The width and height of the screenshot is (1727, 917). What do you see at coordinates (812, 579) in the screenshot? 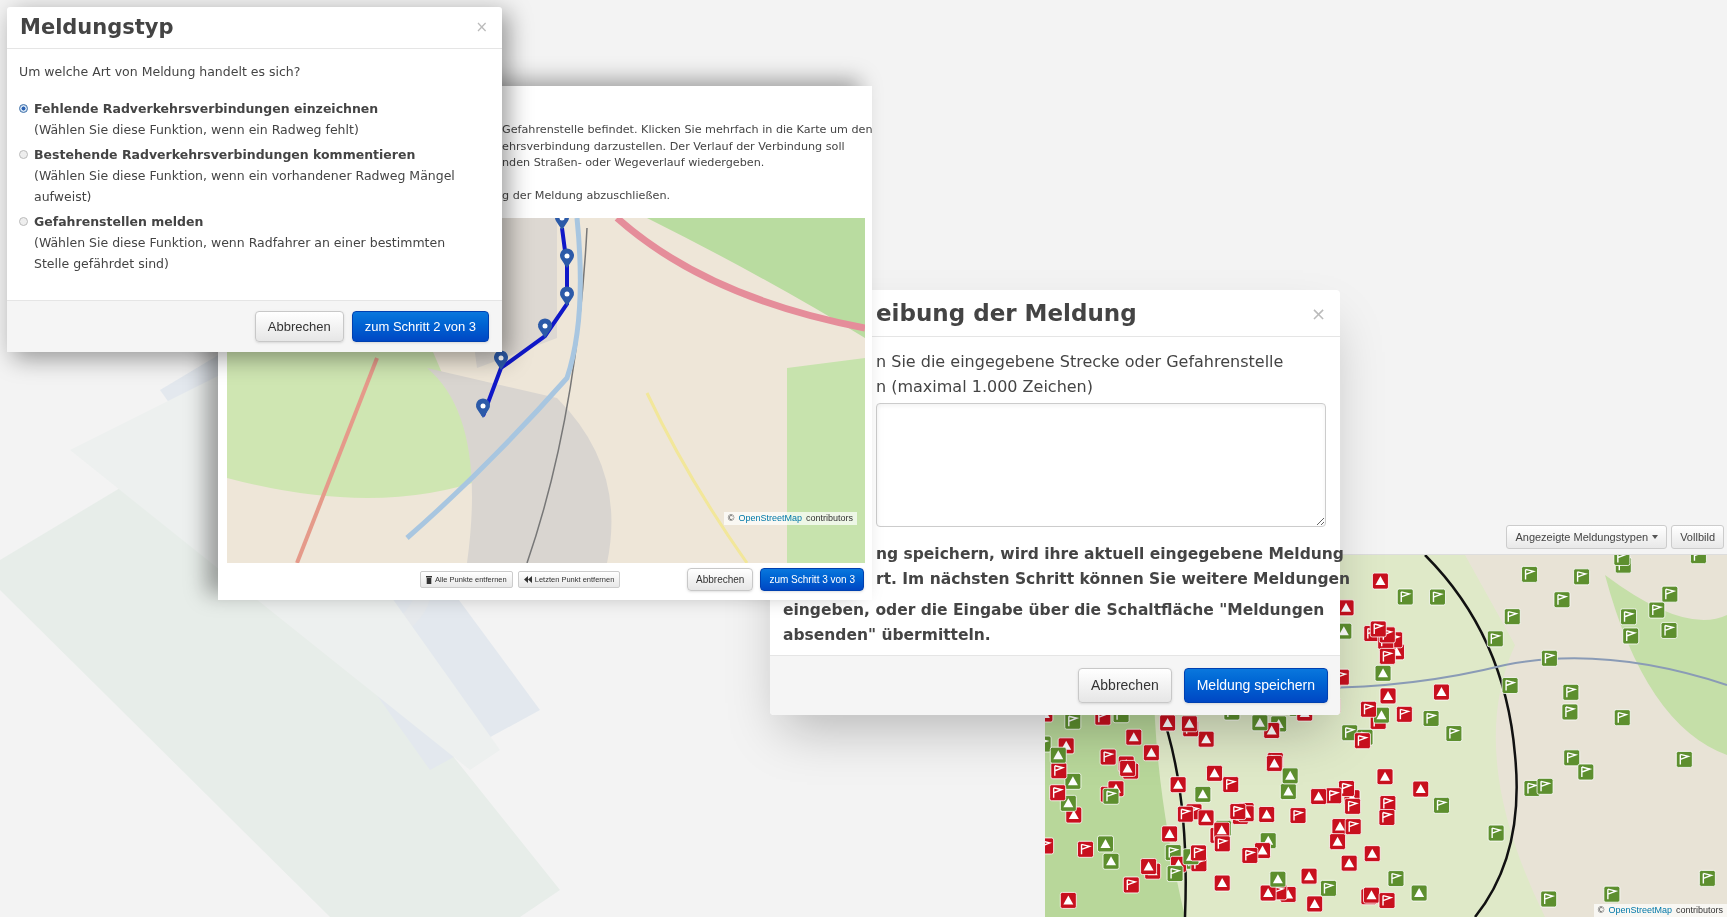
I see `next-button: zum Schritt 3 von 3` at bounding box center [812, 579].